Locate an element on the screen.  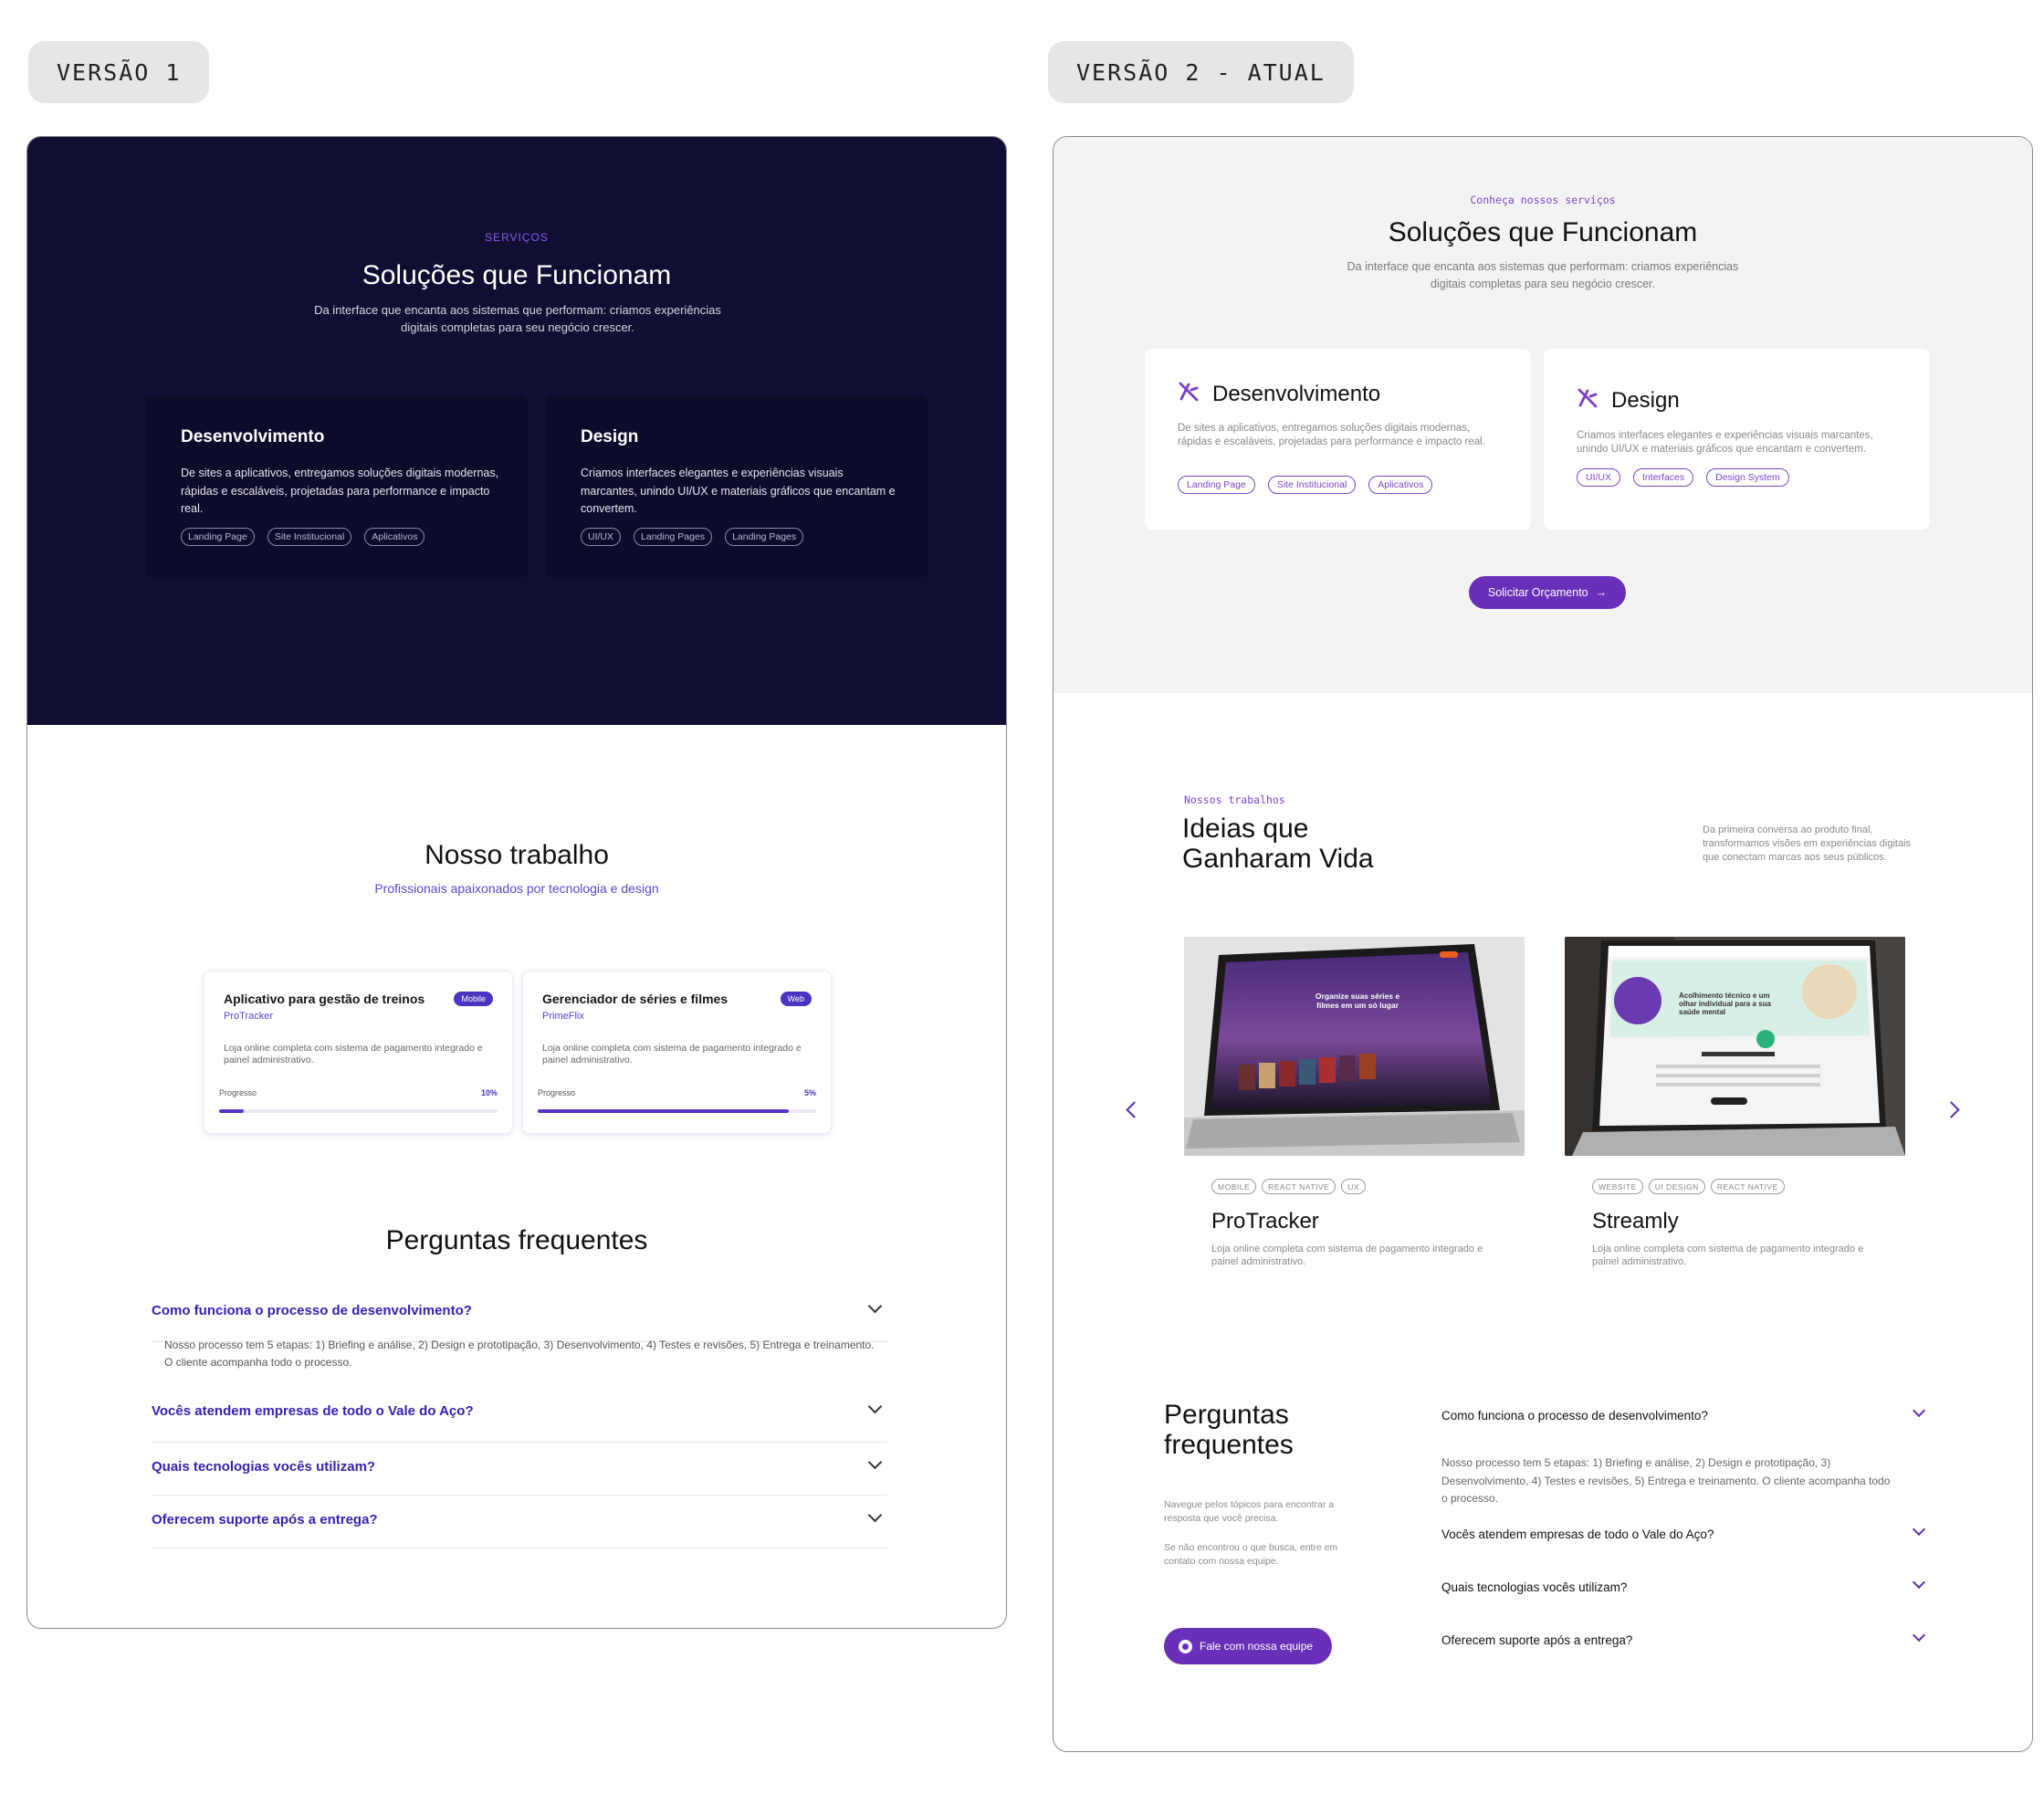
faq-item: Quais tecnologias vocês utilizam? is located at coordinates (519, 1470).